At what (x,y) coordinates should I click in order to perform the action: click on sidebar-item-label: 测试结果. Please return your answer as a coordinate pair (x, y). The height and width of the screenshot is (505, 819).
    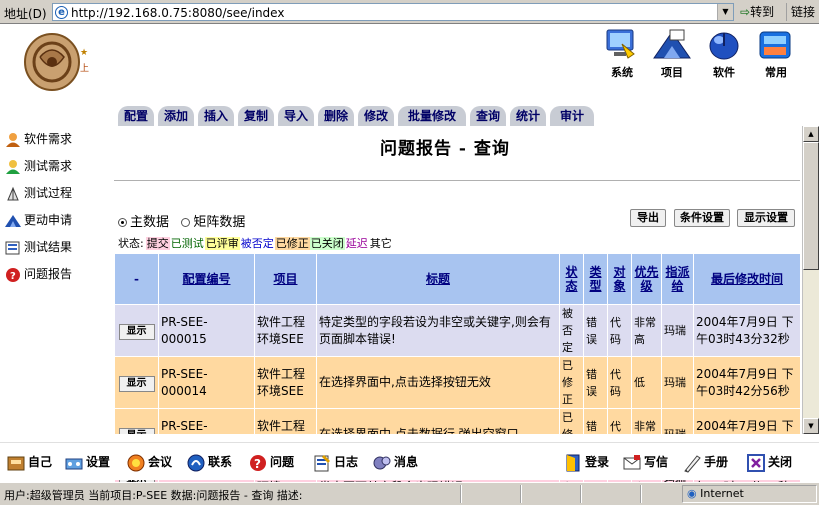
    Looking at the image, I should click on (48, 247).